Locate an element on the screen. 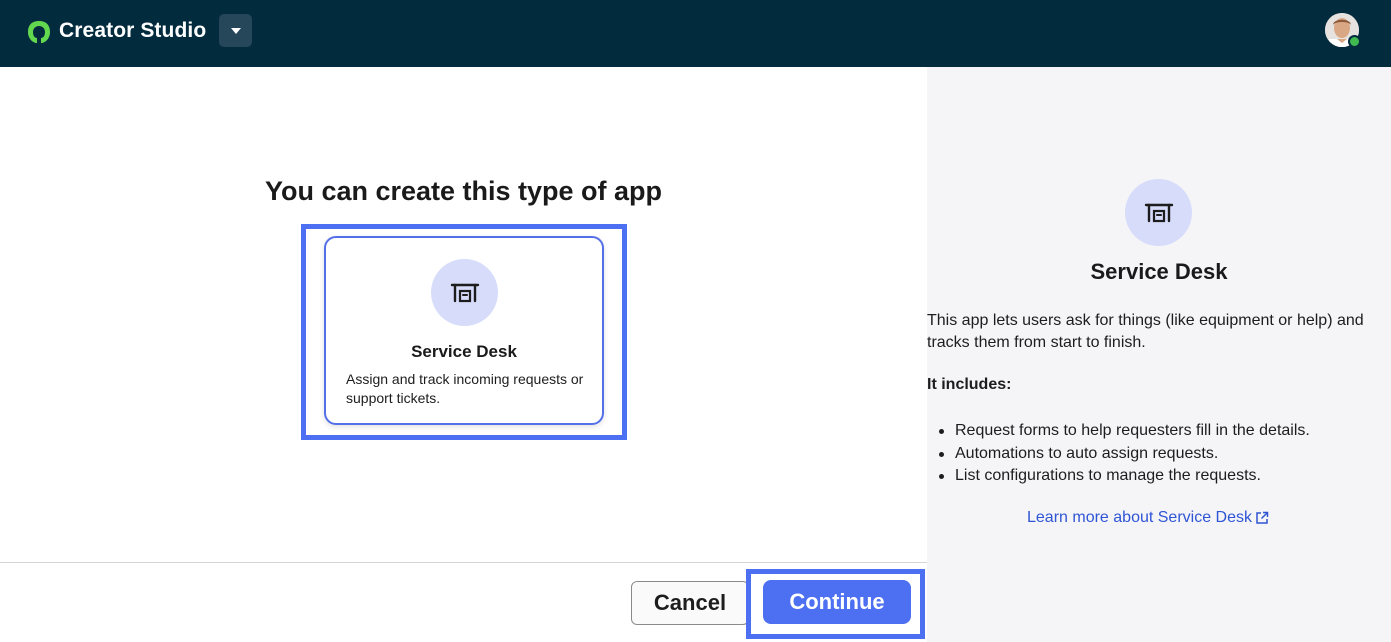  cancel-button: Cancel is located at coordinates (690, 603).